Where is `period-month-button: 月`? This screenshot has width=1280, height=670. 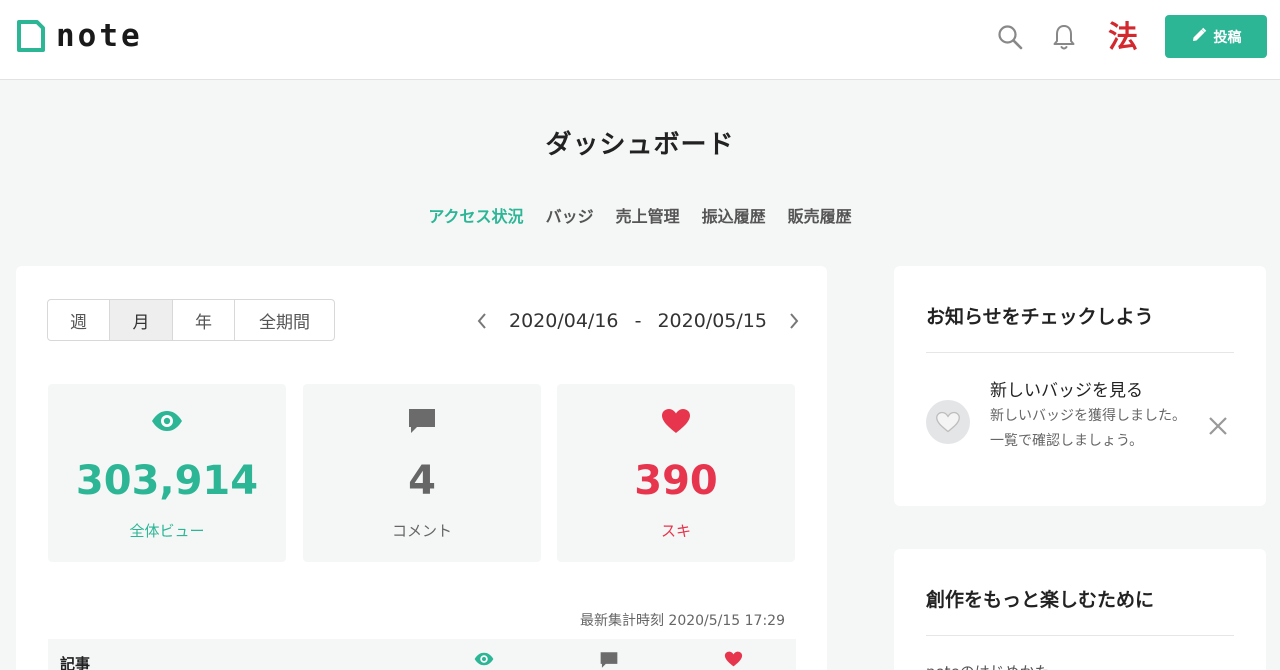 period-month-button: 月 is located at coordinates (141, 320).